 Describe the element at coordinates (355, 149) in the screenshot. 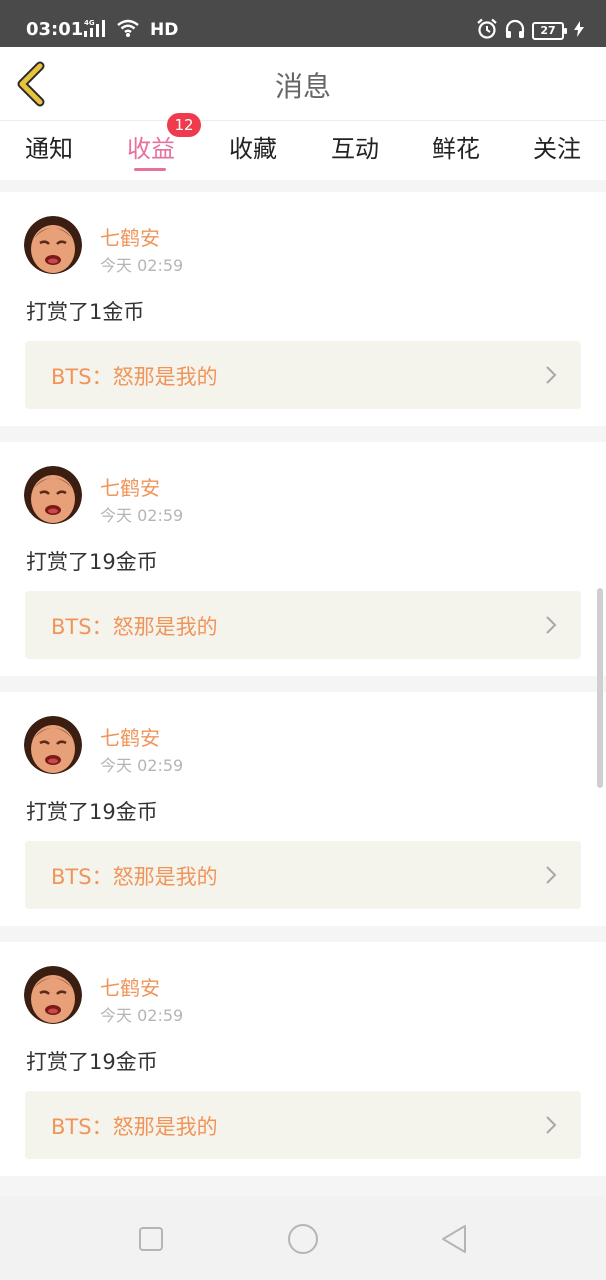

I see `tab-label: 互动` at that location.